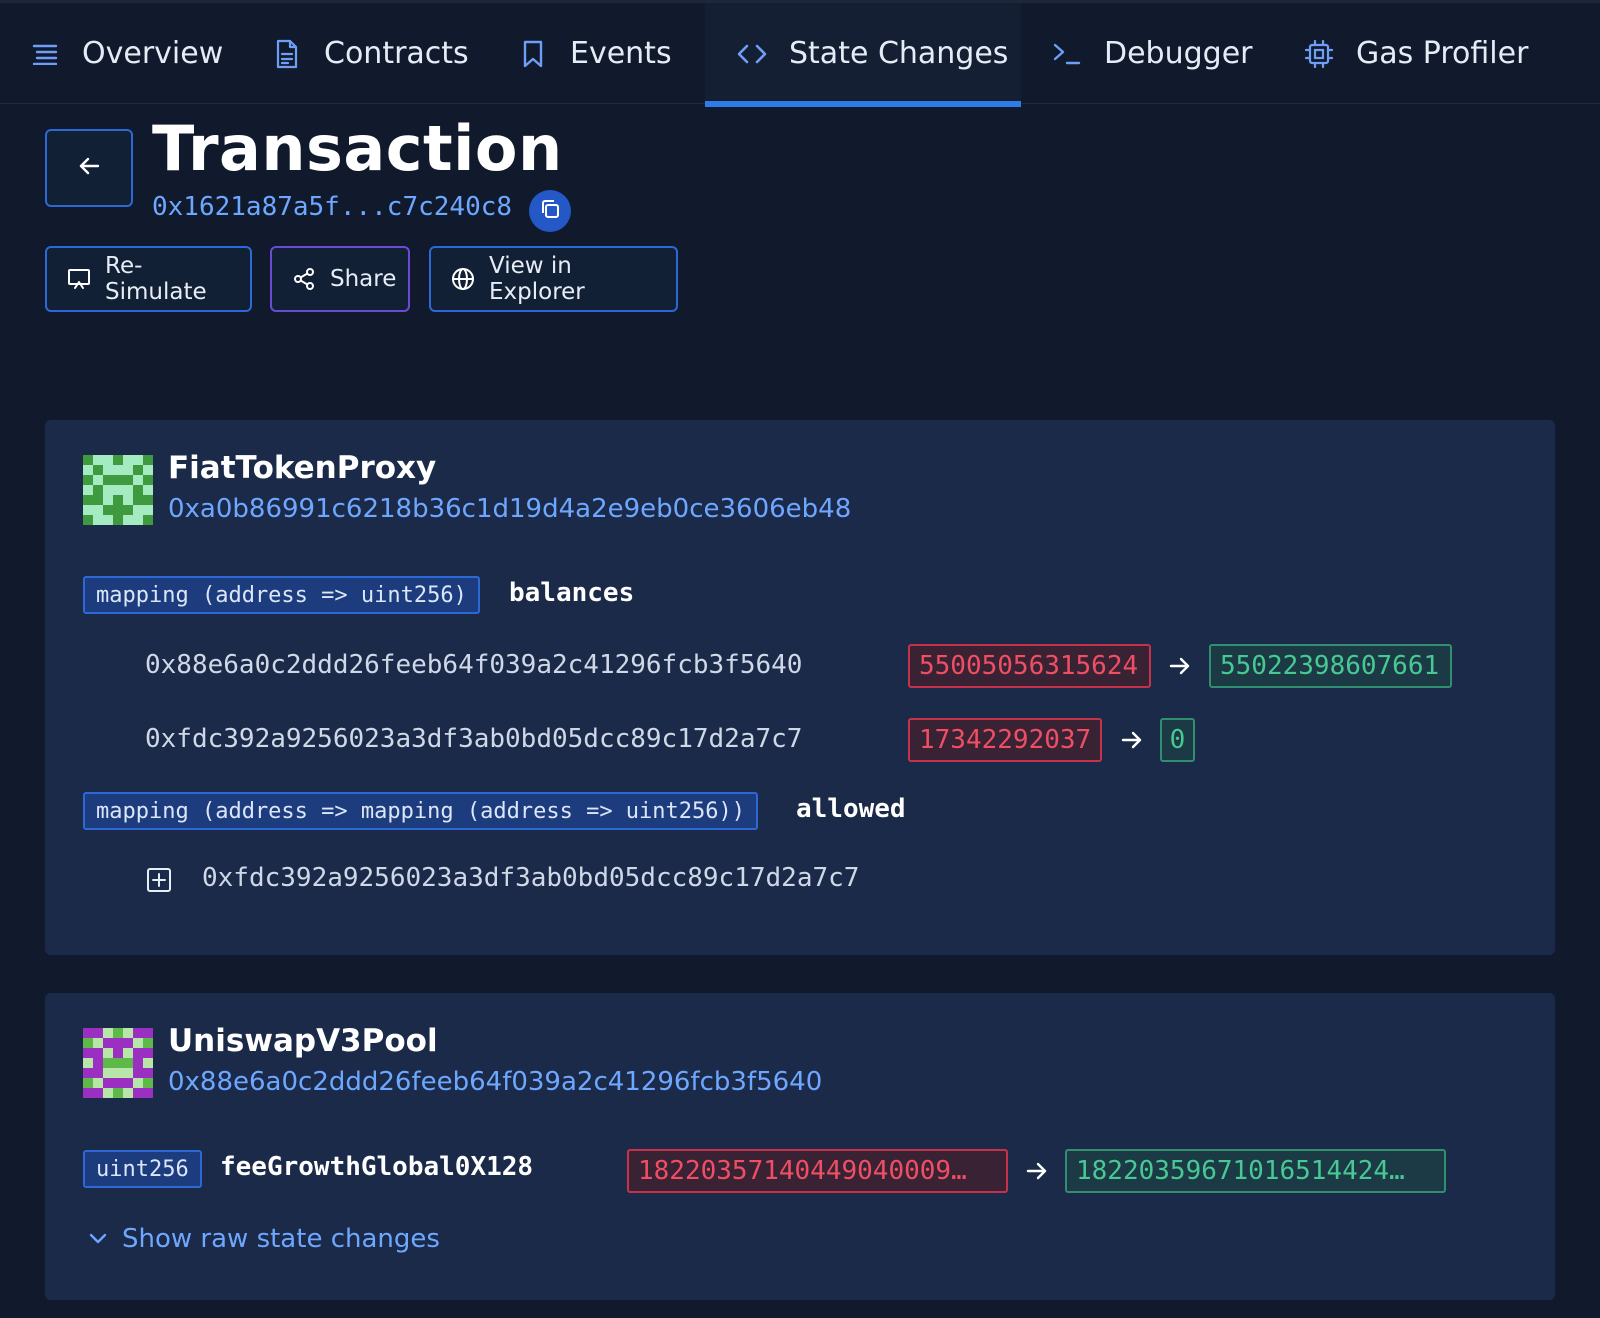  I want to click on list-icon, so click(45, 54).